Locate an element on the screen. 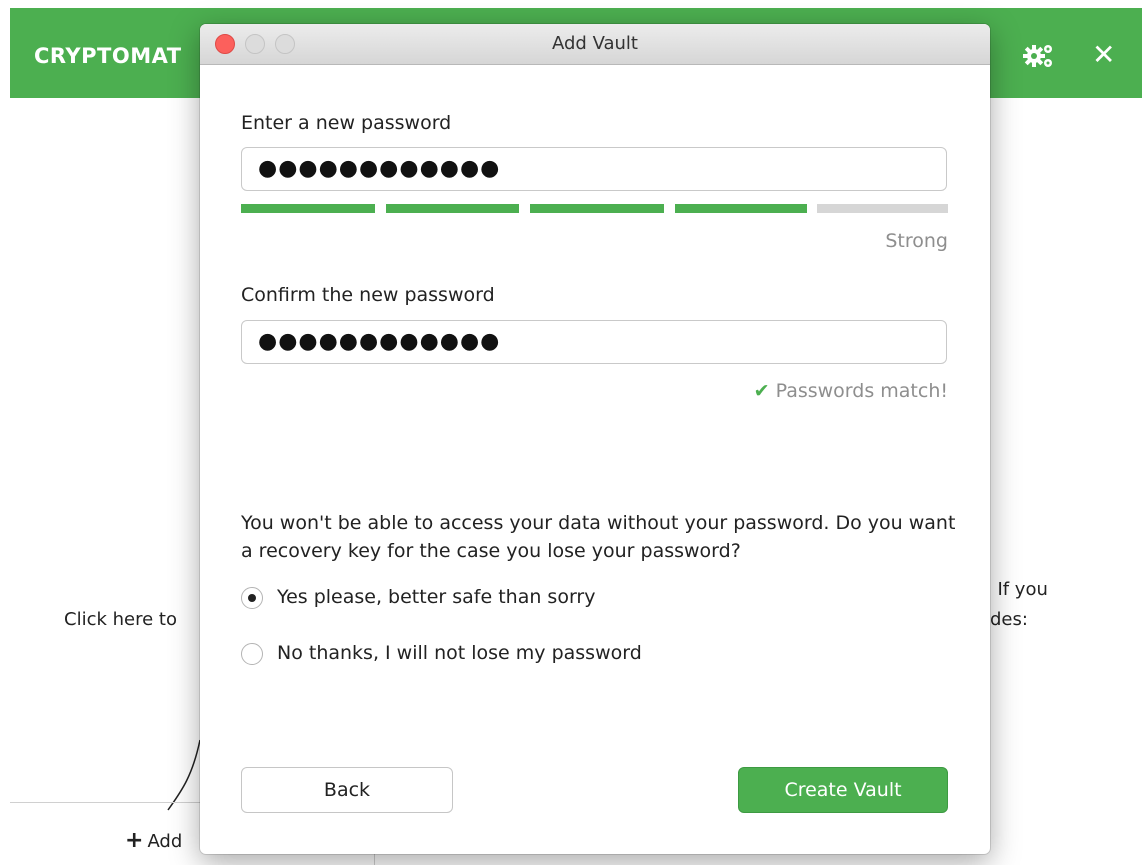 The width and height of the screenshot is (1142, 865). plus-icon: + is located at coordinates (134, 840).